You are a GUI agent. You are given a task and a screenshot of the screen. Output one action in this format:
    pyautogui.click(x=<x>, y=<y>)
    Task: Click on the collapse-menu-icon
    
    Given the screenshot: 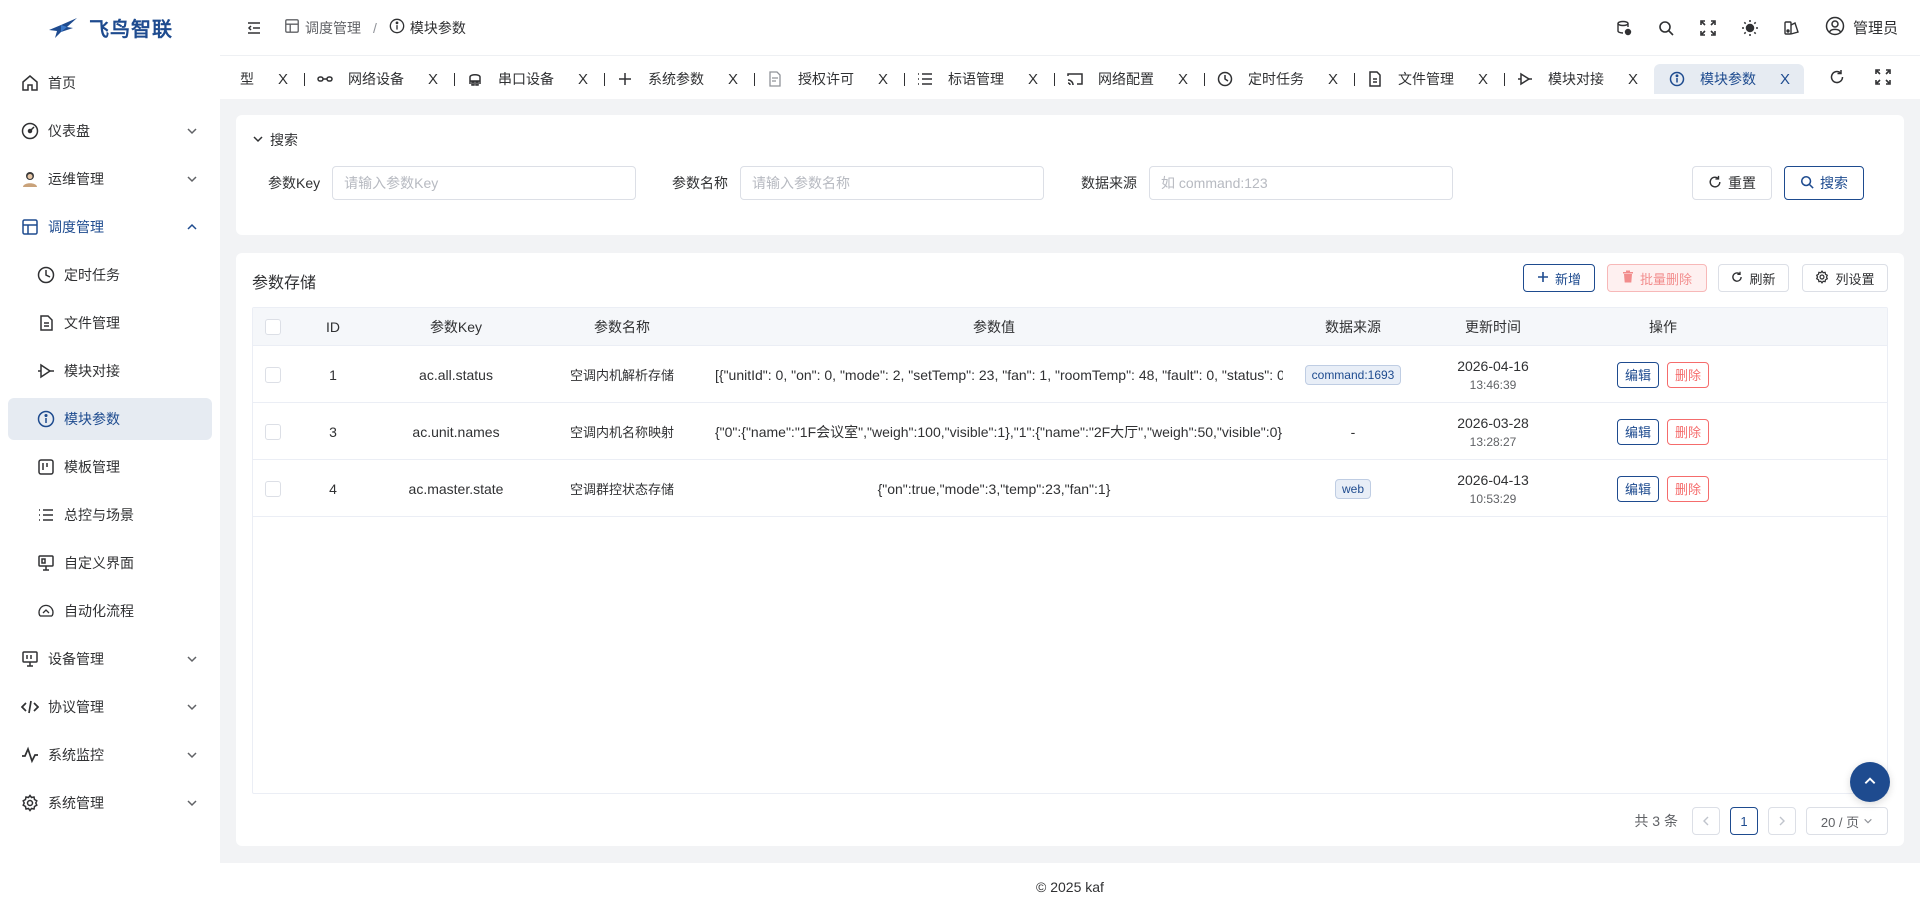 What is the action you would take?
    pyautogui.click(x=254, y=28)
    